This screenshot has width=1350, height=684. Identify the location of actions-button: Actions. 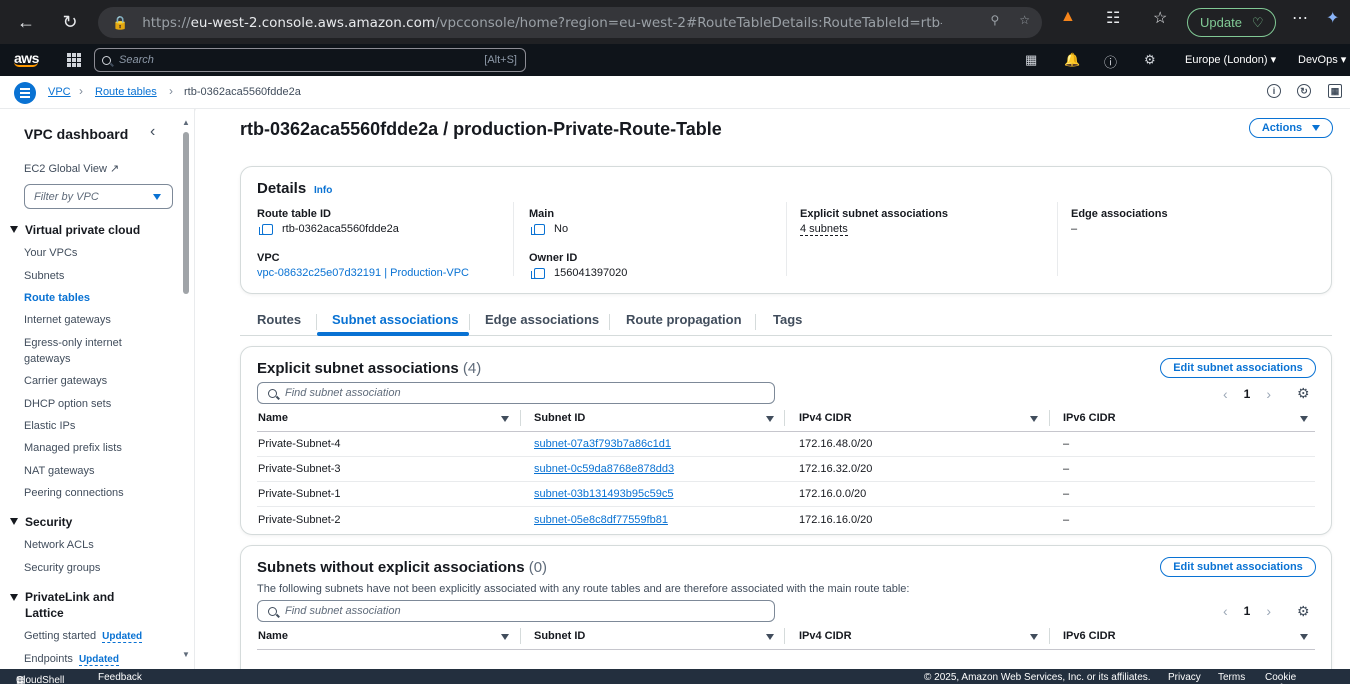
(1291, 128).